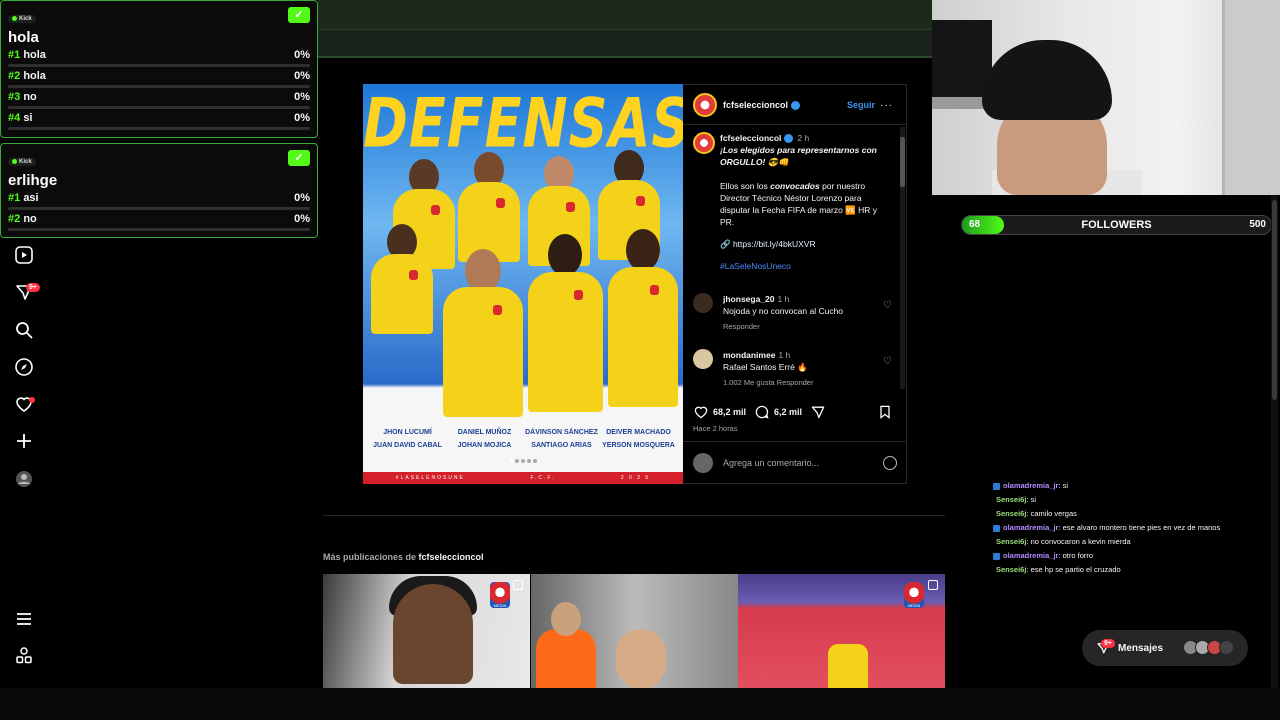 The image size is (1280, 720). What do you see at coordinates (638, 445) in the screenshot?
I see `player-name: YERSON MOSQUERA` at bounding box center [638, 445].